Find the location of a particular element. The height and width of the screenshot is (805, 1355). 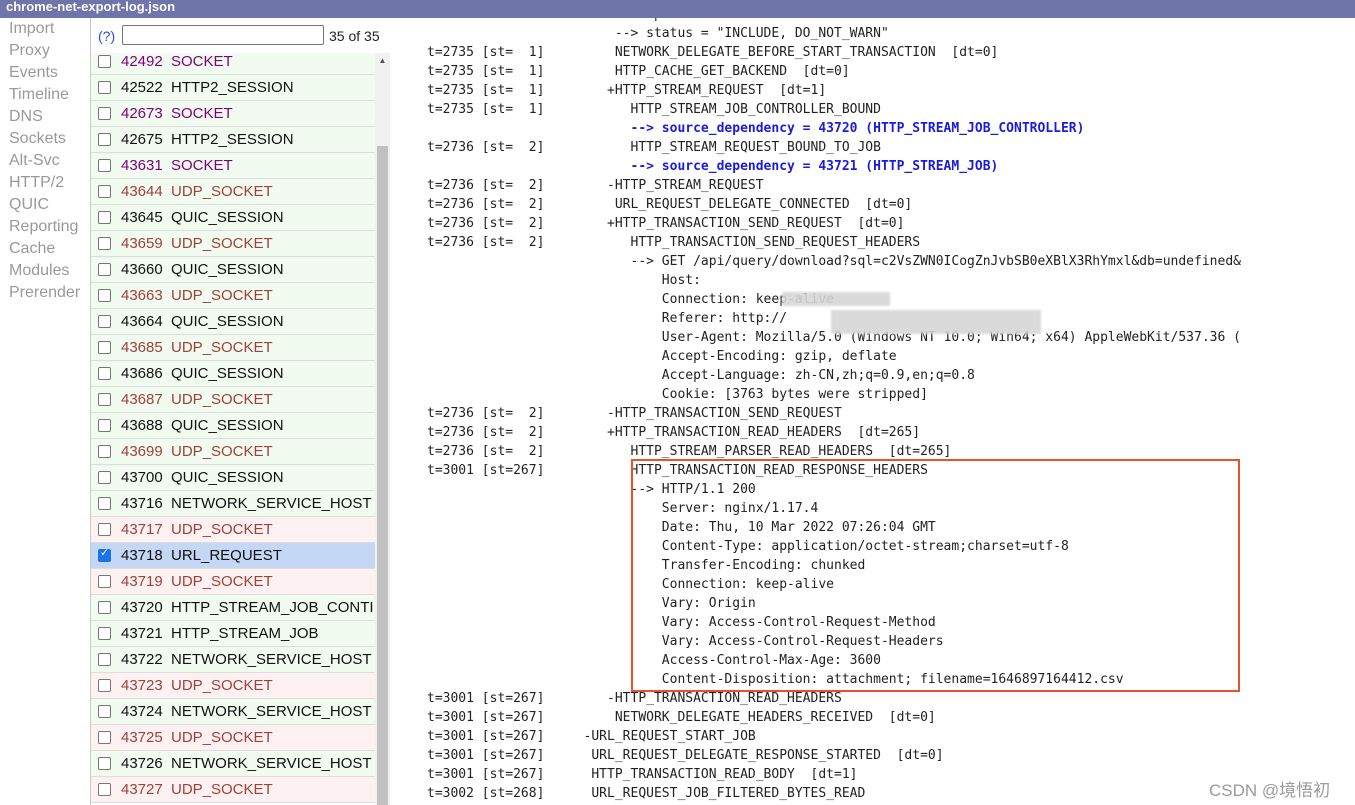

nav-item-quic: QUIC is located at coordinates (45, 205).